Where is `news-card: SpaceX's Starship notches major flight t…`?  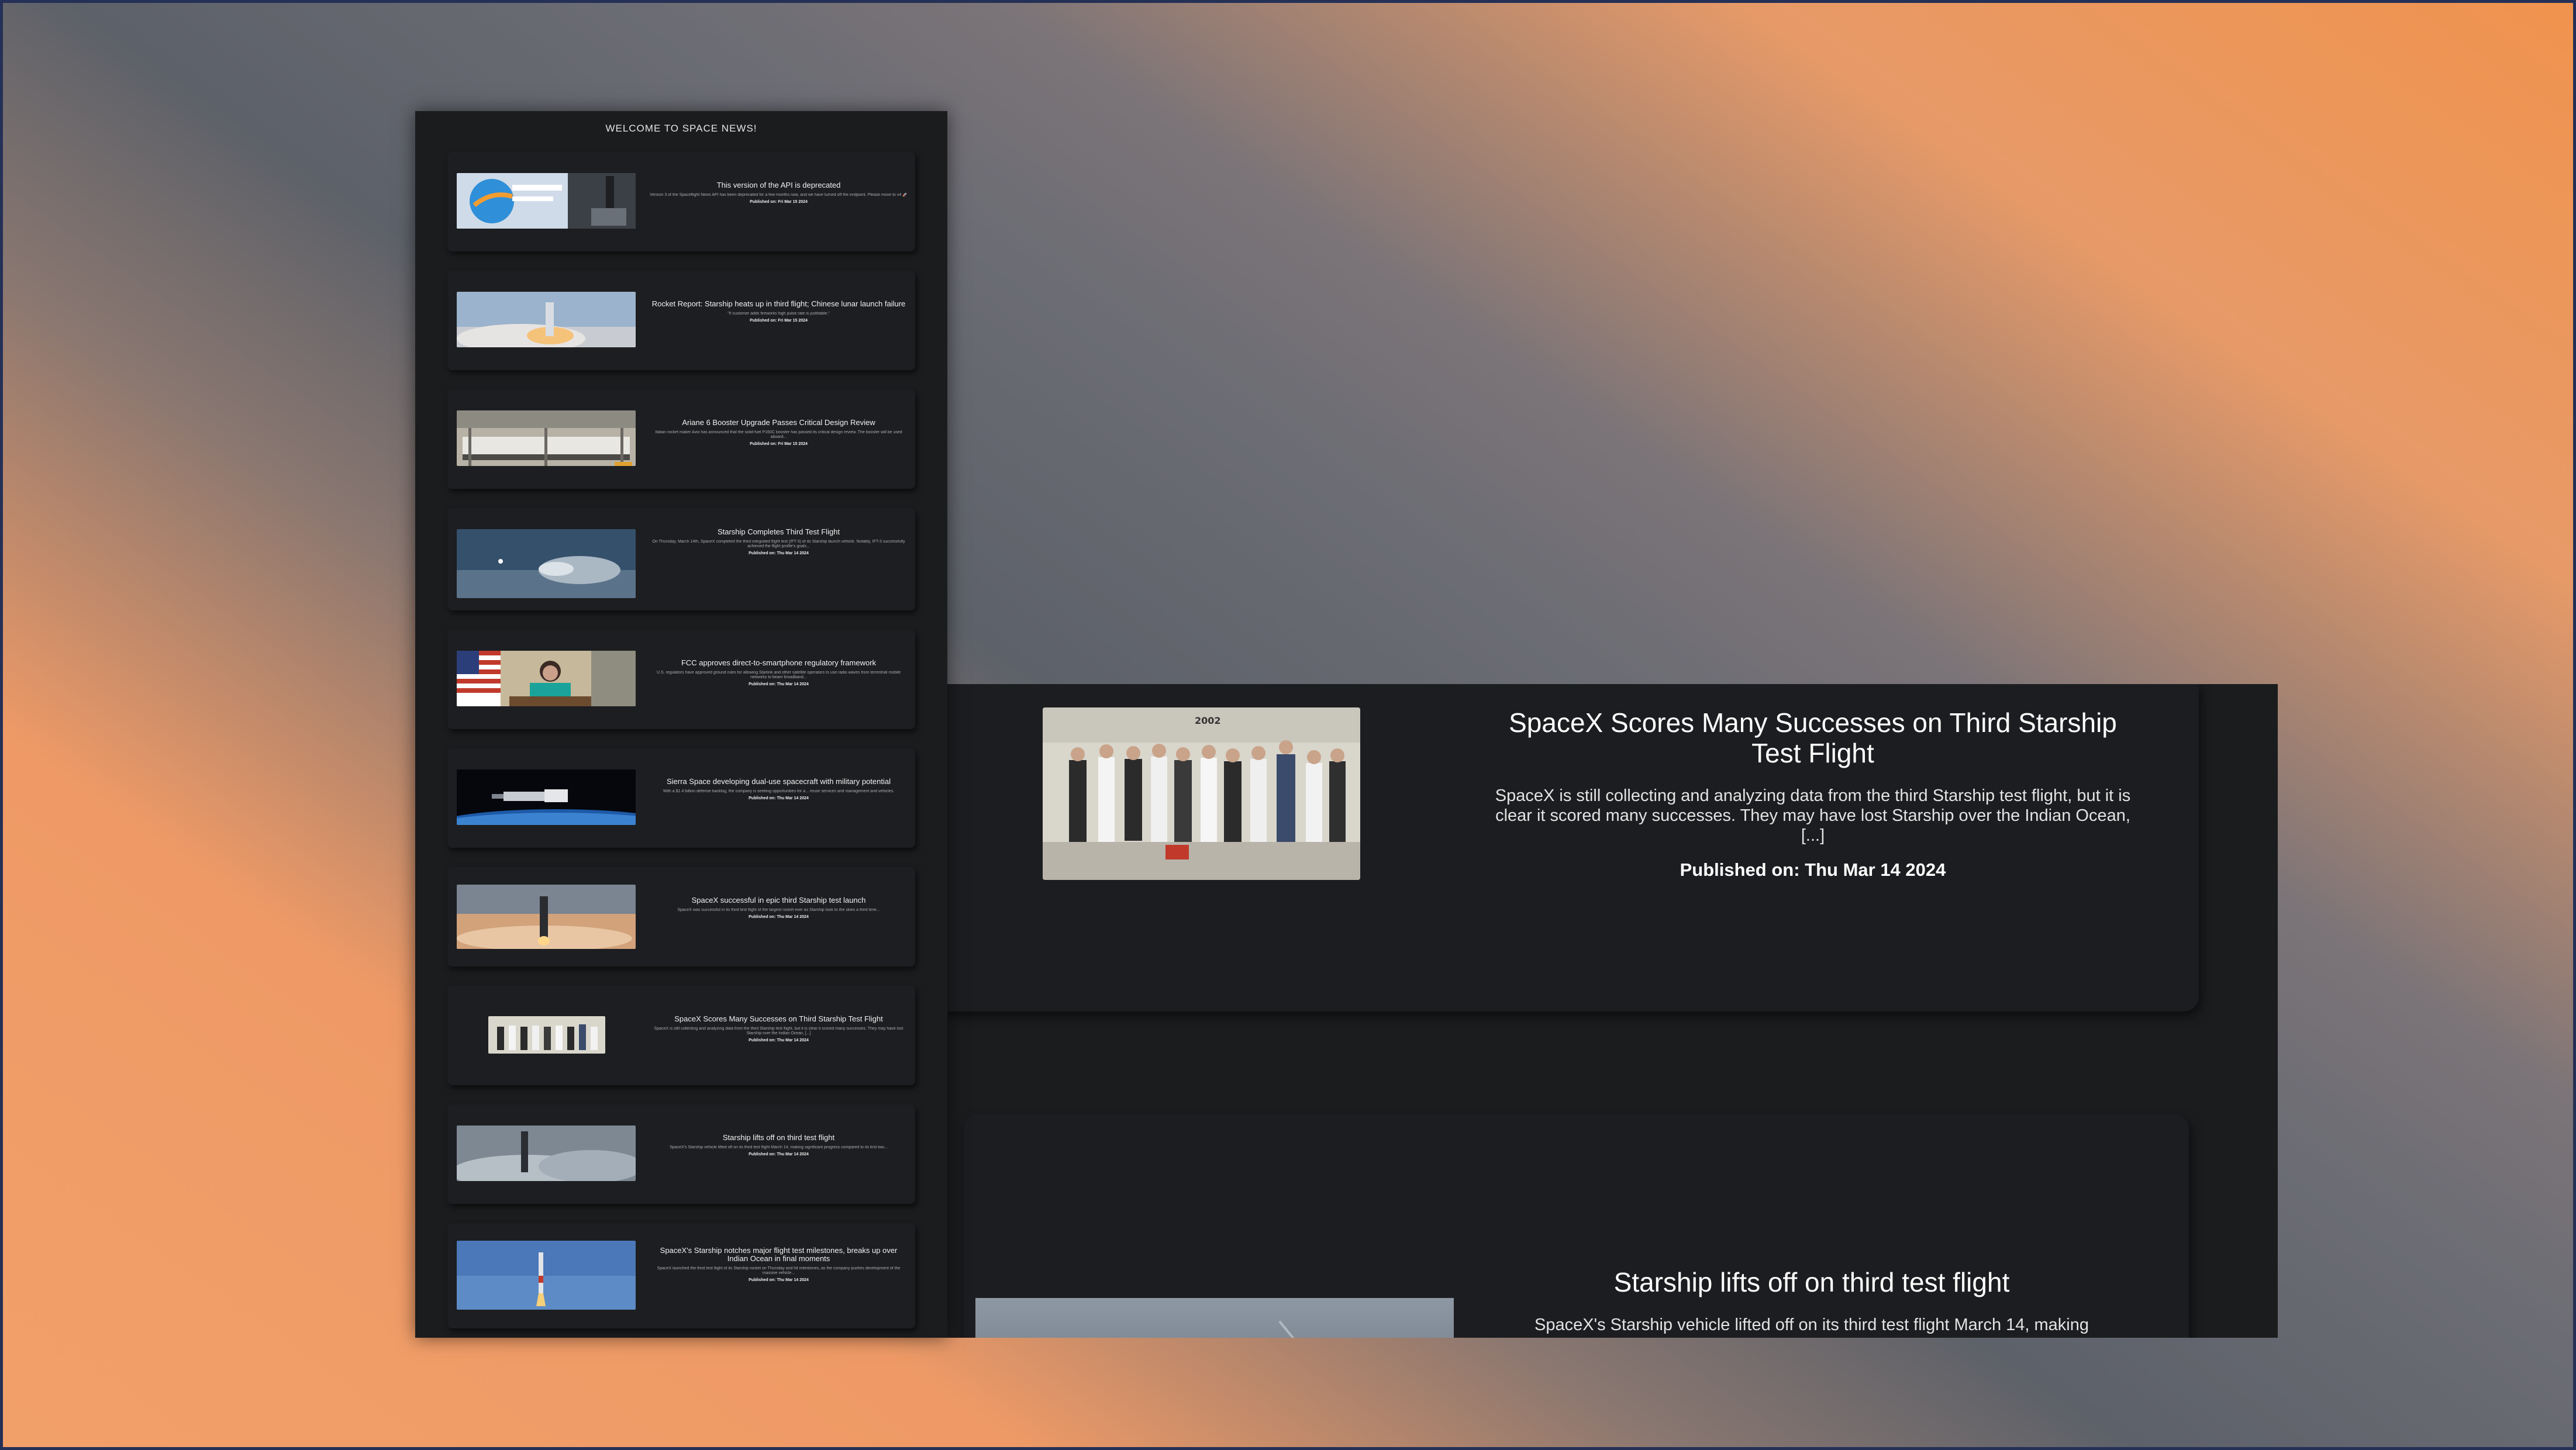
news-card: SpaceX's Starship notches major flight t… is located at coordinates (681, 1275).